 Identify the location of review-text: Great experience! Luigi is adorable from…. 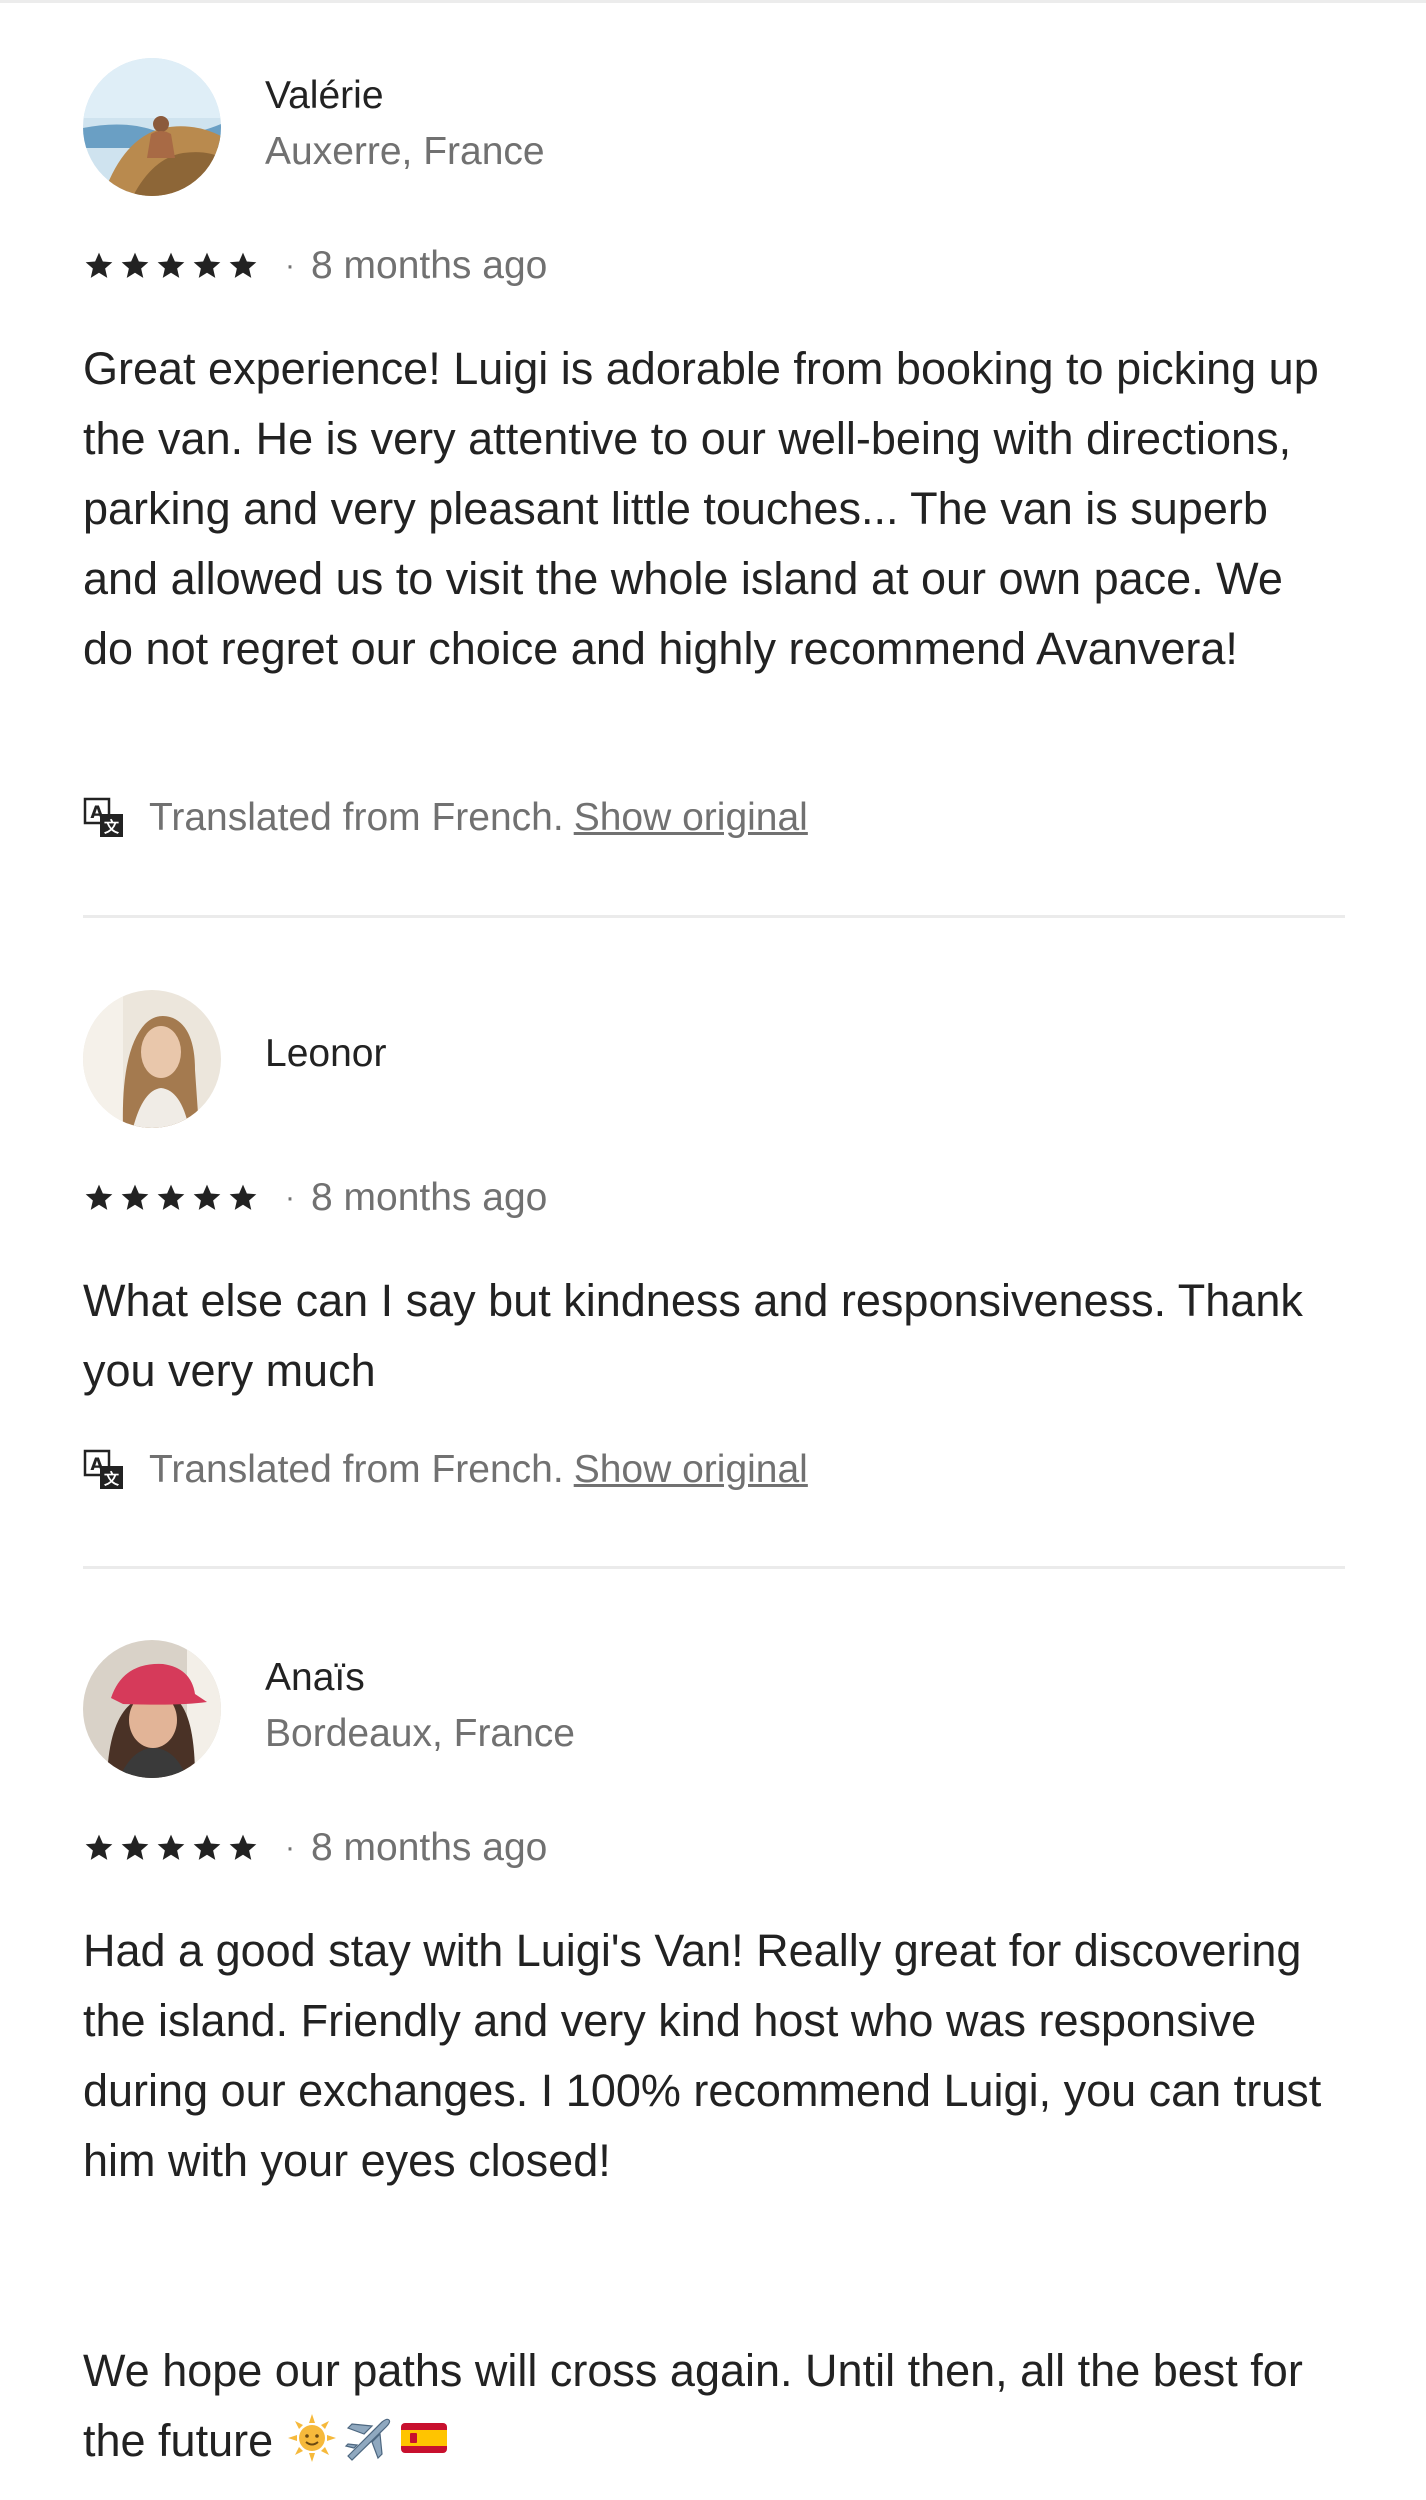
(707, 508).